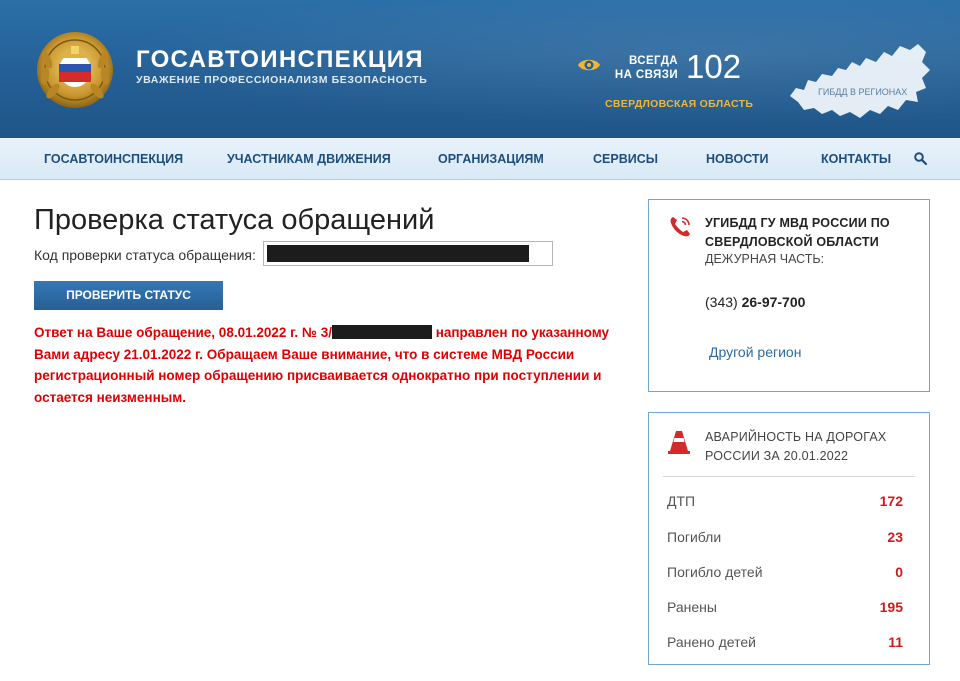  I want to click on eye-icon, so click(589, 65).